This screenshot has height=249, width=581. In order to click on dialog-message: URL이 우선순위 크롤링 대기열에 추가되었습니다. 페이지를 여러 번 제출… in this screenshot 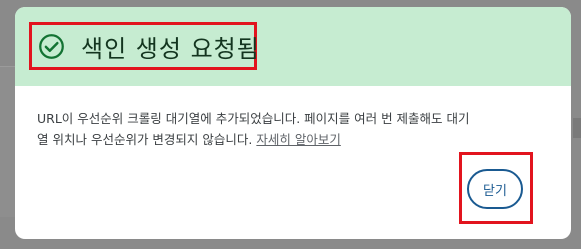, I will do `click(293, 129)`.